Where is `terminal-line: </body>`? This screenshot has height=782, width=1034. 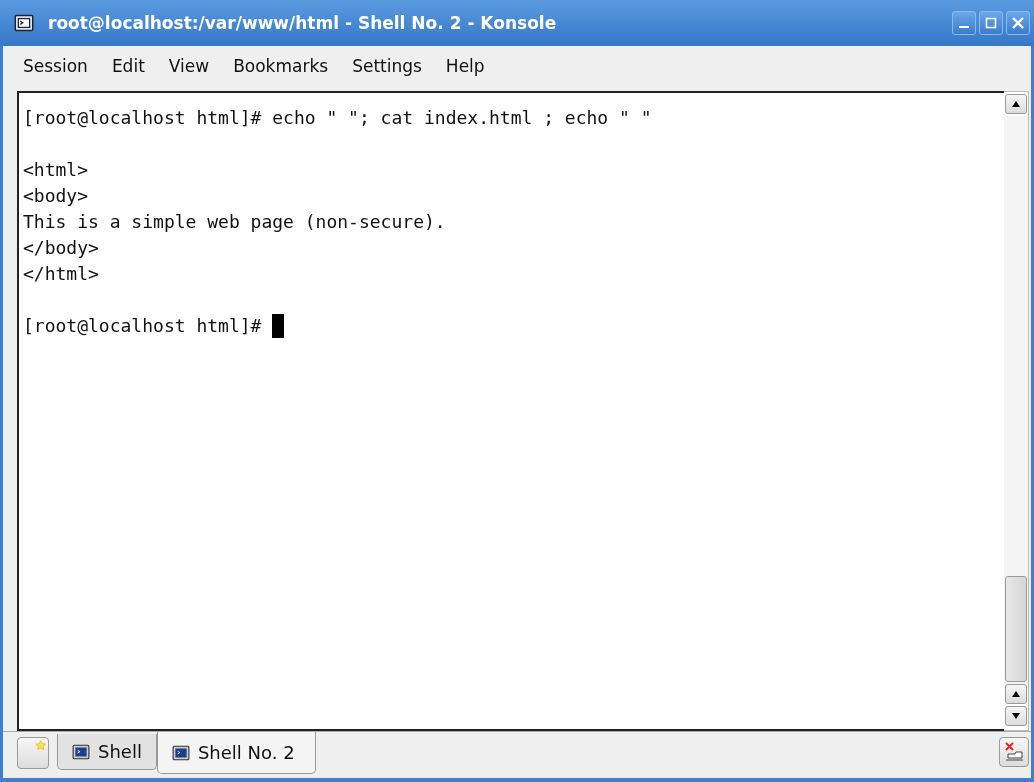
terminal-line: </body> is located at coordinates (61, 248).